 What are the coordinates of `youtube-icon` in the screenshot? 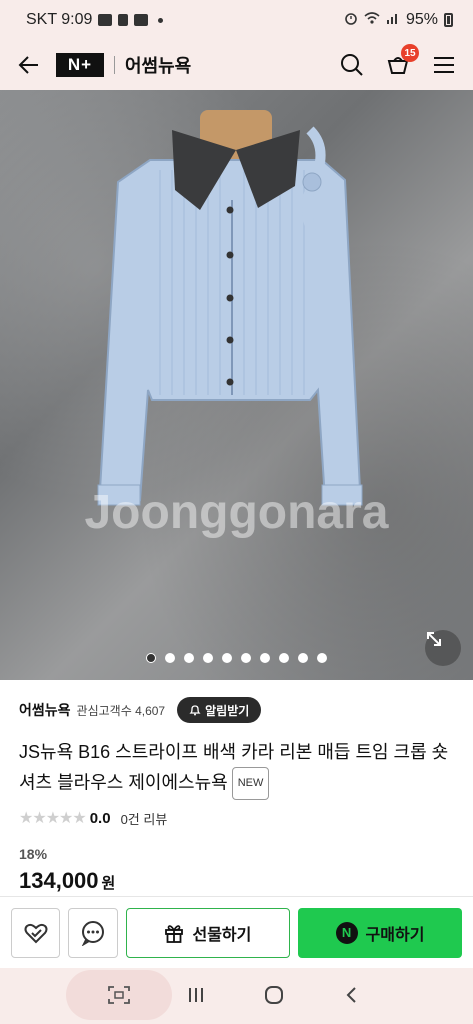 It's located at (141, 20).